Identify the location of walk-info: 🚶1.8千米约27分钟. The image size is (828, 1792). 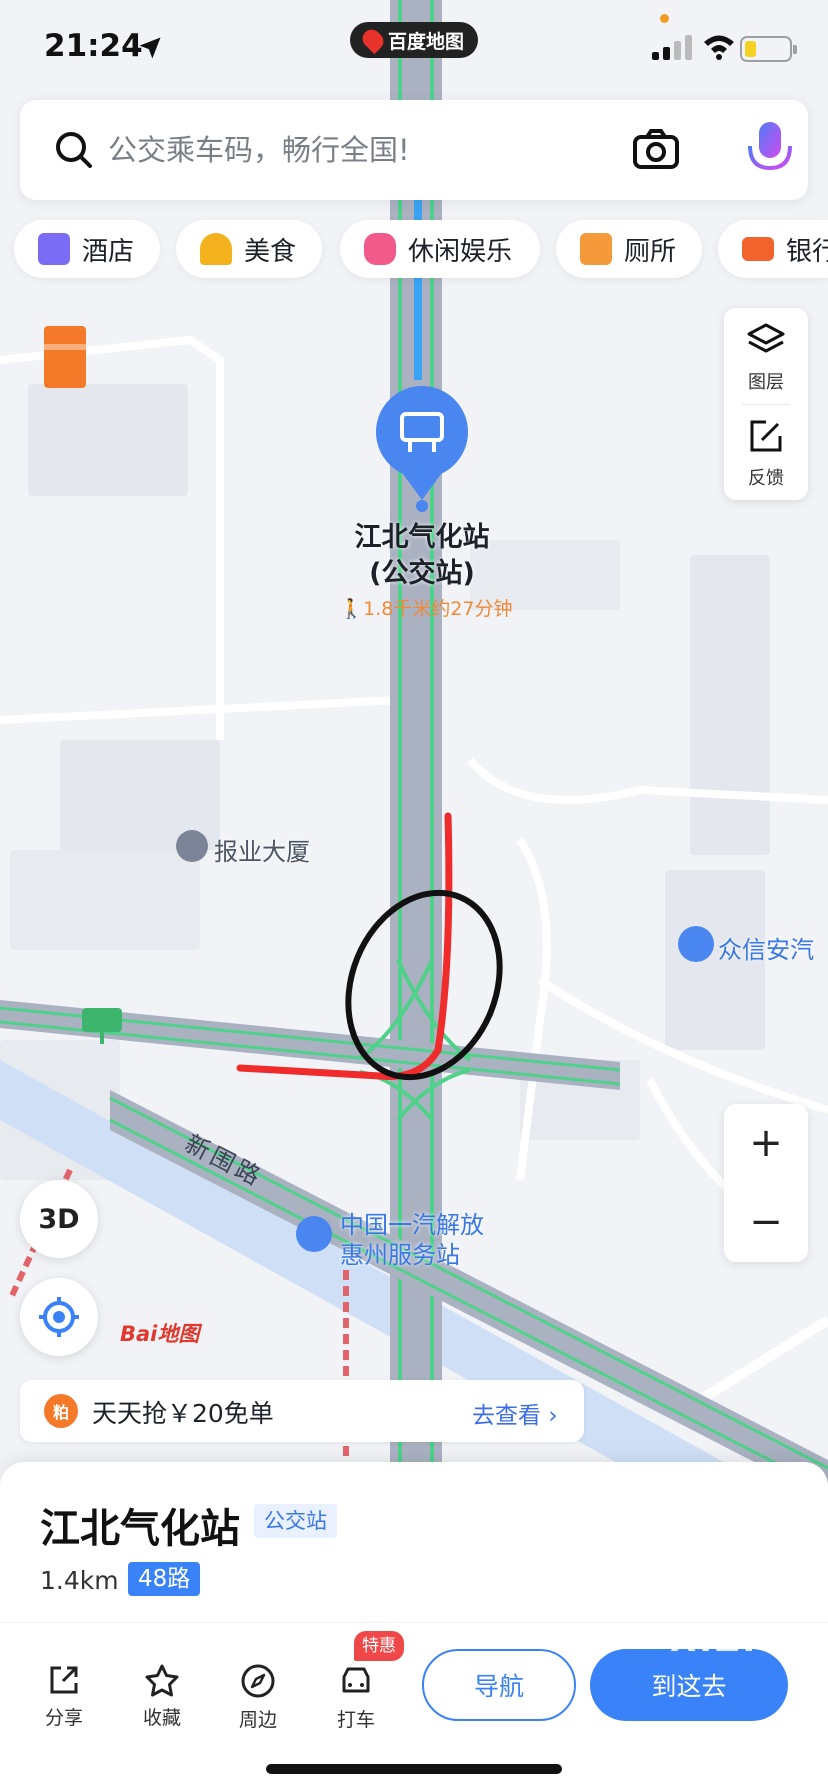
(426, 607).